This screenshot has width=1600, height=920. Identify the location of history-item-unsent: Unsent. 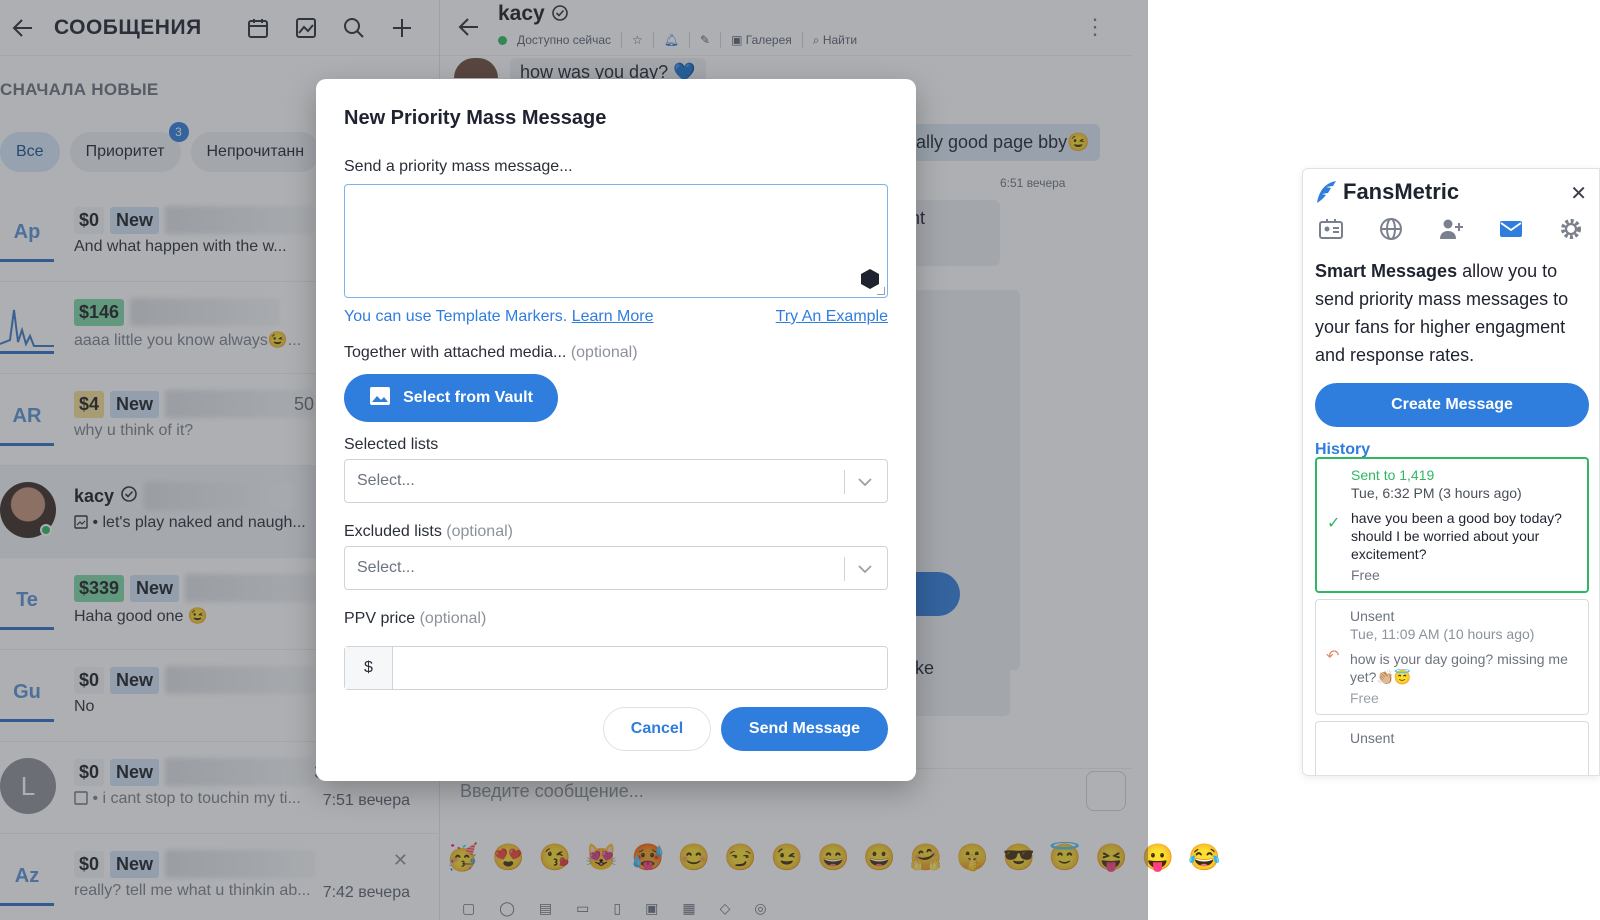
(1452, 748).